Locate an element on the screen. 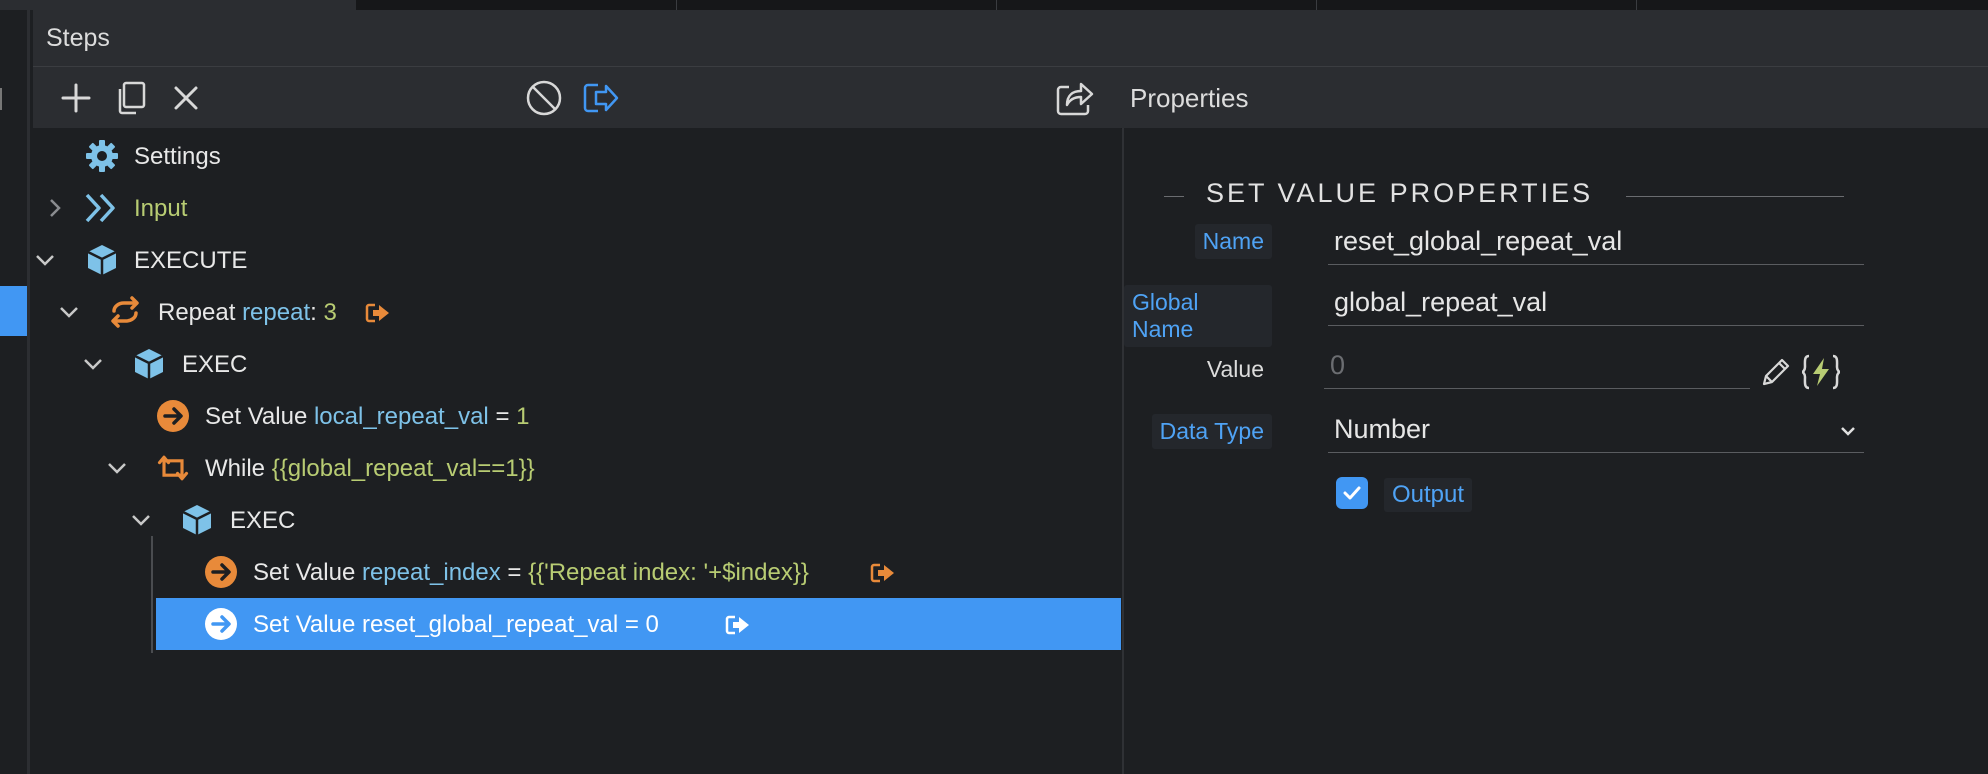  tree-item-text: Repeat repeat: 3 is located at coordinates (247, 313).